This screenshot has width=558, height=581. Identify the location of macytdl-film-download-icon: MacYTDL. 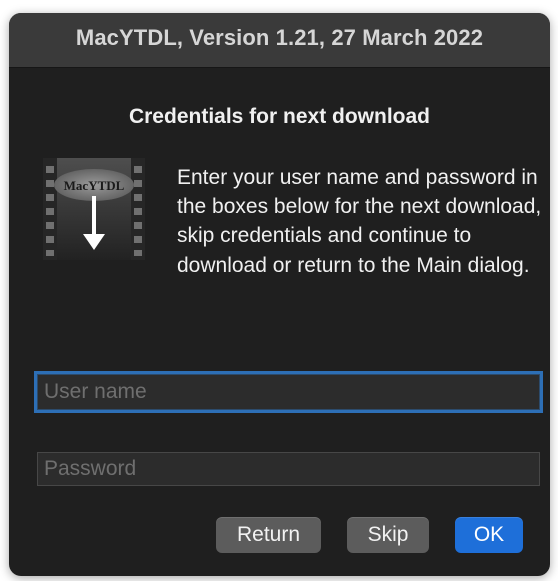
(94, 209).